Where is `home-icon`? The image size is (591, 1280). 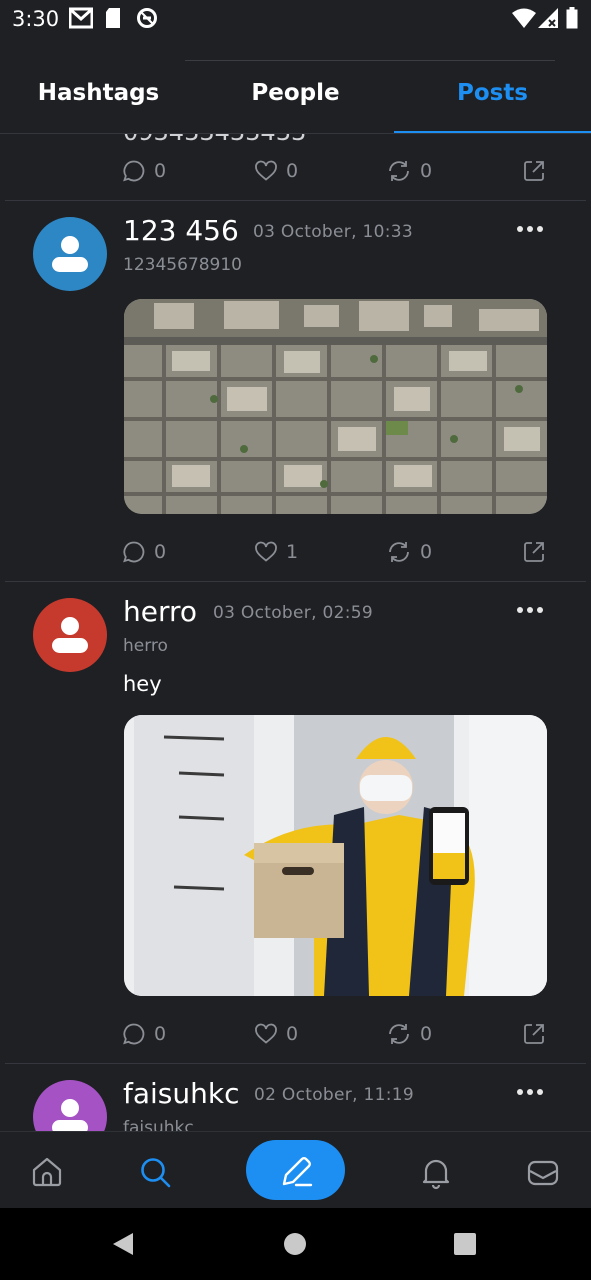 home-icon is located at coordinates (47, 1172).